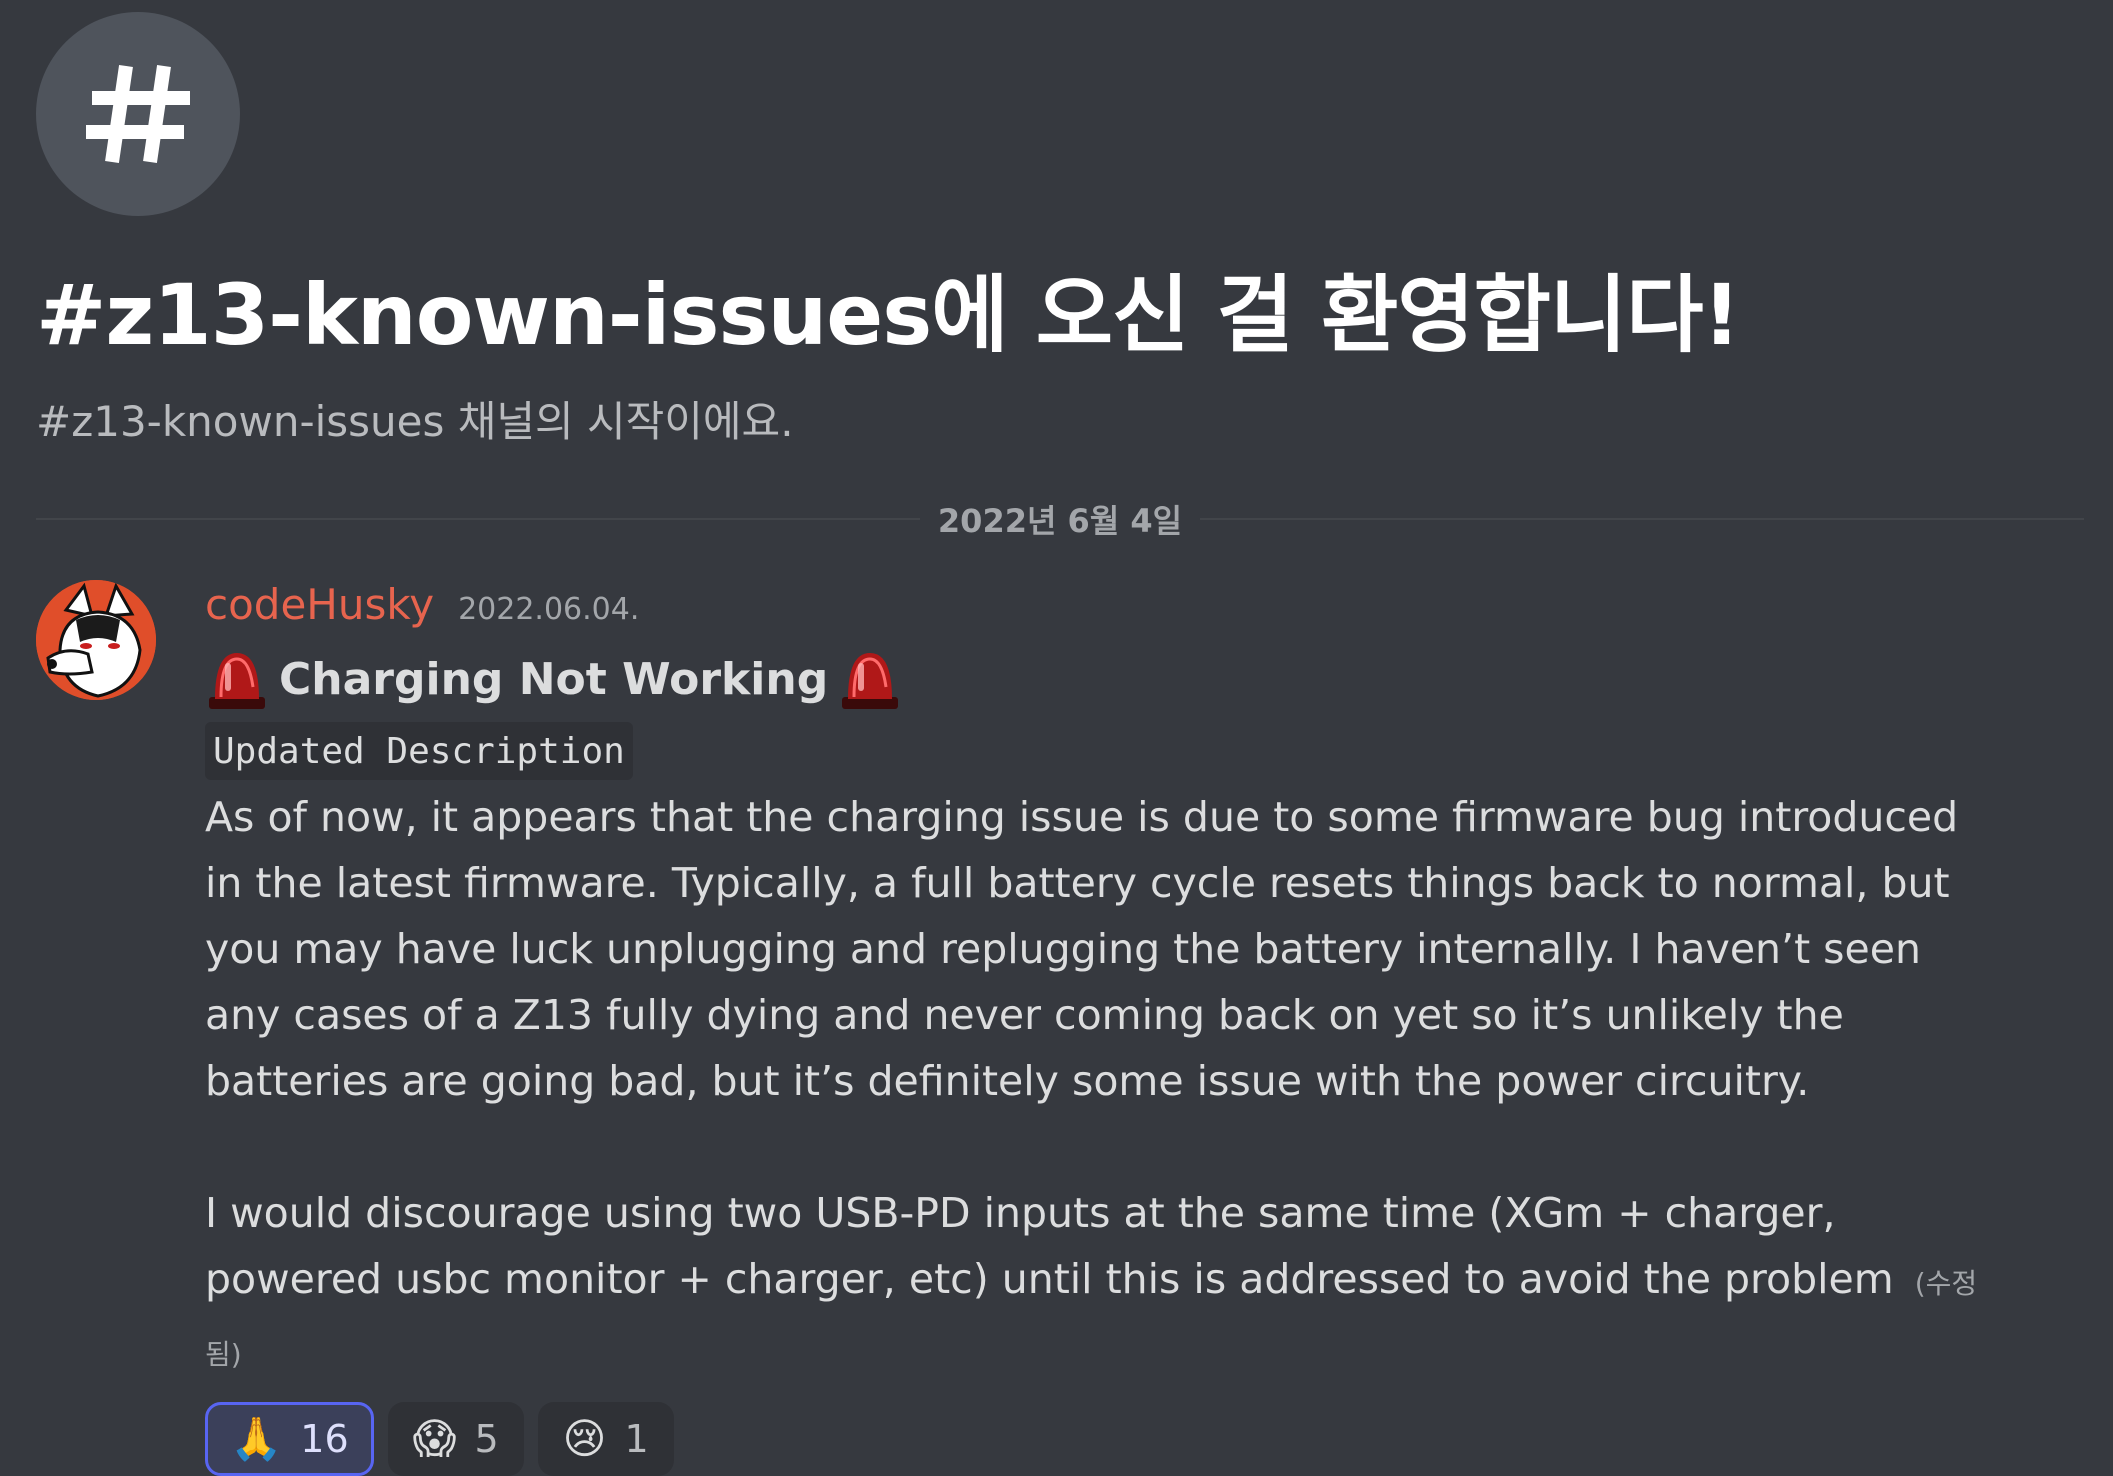  What do you see at coordinates (584, 1438) in the screenshot?
I see `crying-face-icon: 😢` at bounding box center [584, 1438].